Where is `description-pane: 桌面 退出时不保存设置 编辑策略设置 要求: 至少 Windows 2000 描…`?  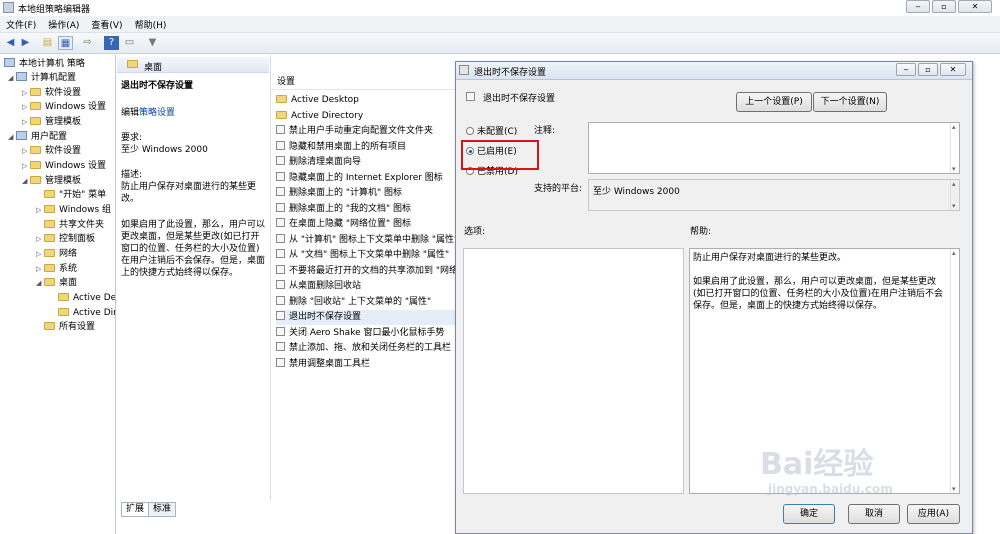
description-pane: 桌面 退出时不保存设置 编辑策略设置 要求: 至少 Windows 2000 描… is located at coordinates (193, 278).